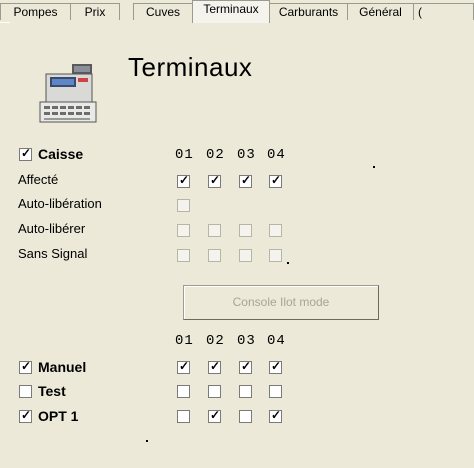  I want to click on opt1-02-checkbox: ✓, so click(214, 415).